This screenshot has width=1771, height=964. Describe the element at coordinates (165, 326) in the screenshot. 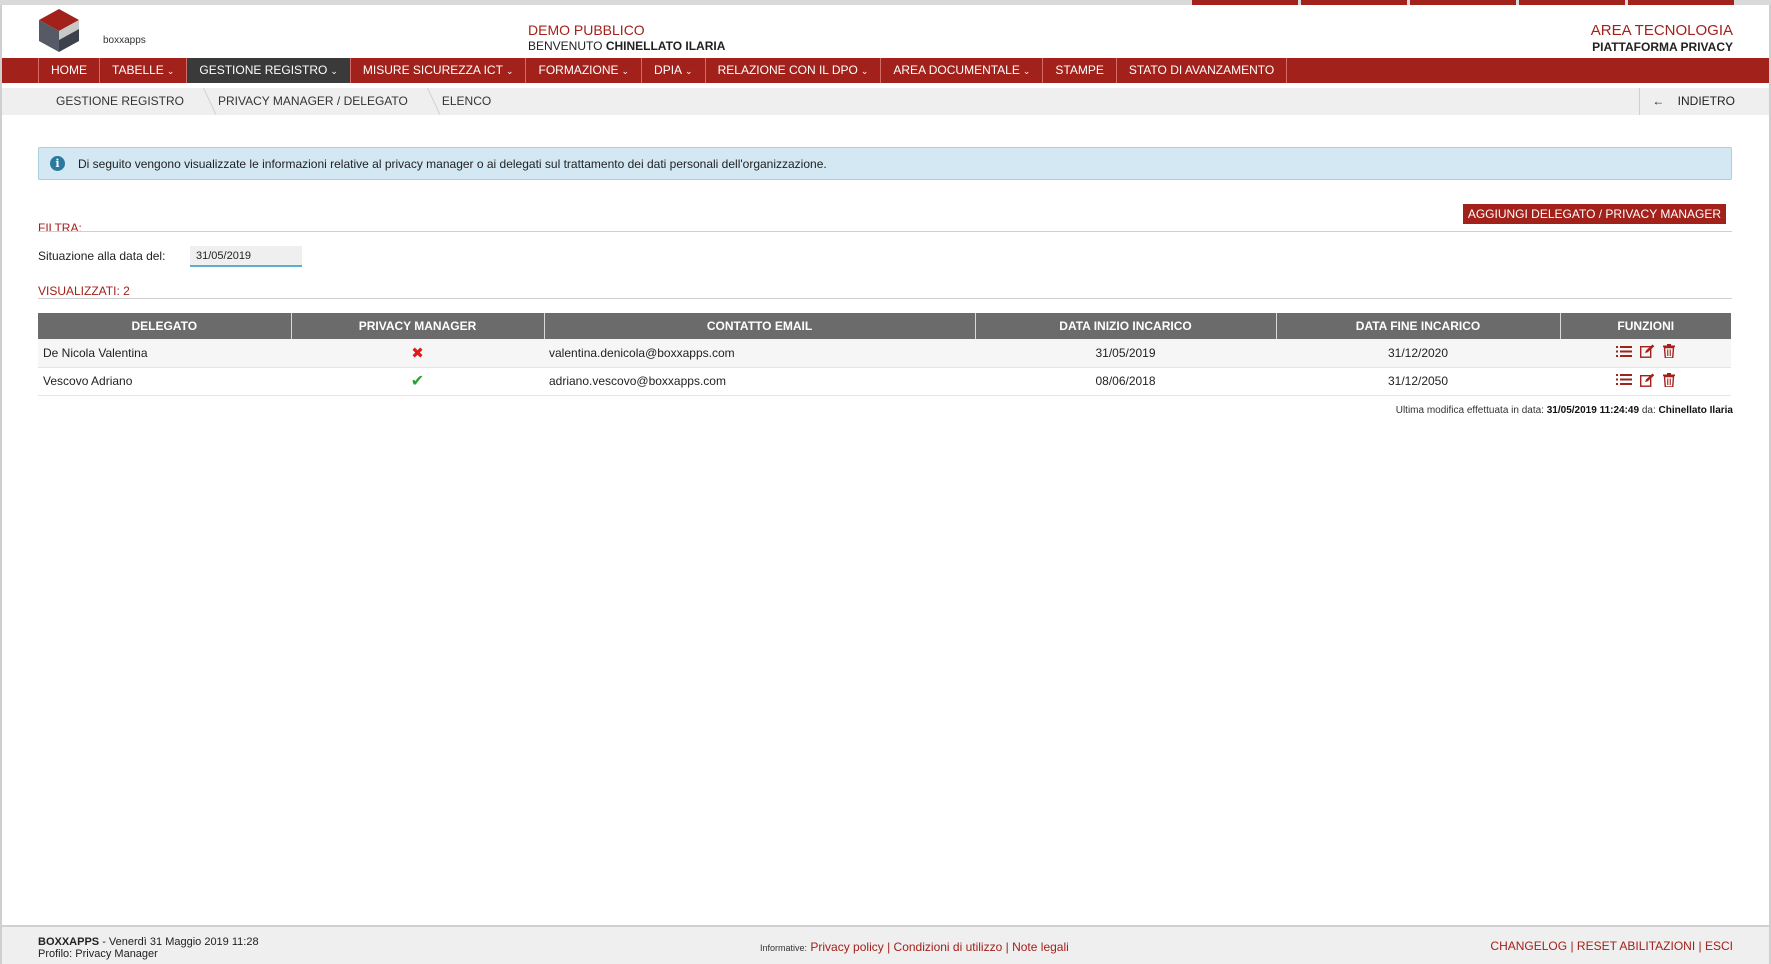

I see `column-header-delegato: DELEGATO` at that location.